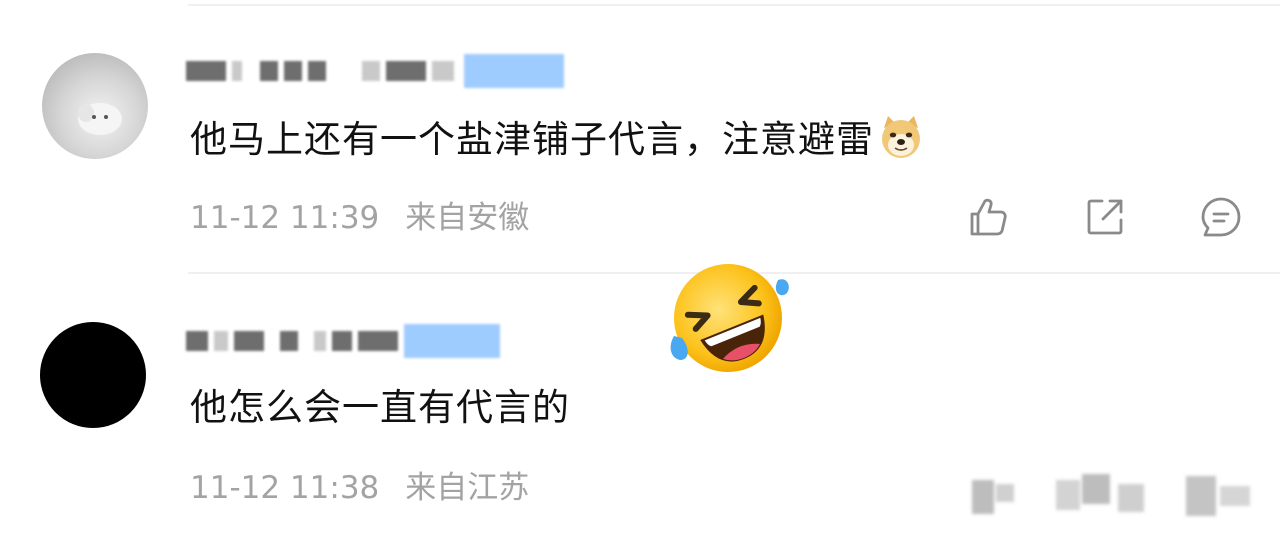 Image resolution: width=1280 pixels, height=534 pixels. Describe the element at coordinates (467, 488) in the screenshot. I see `comment-location: 来自江苏` at that location.